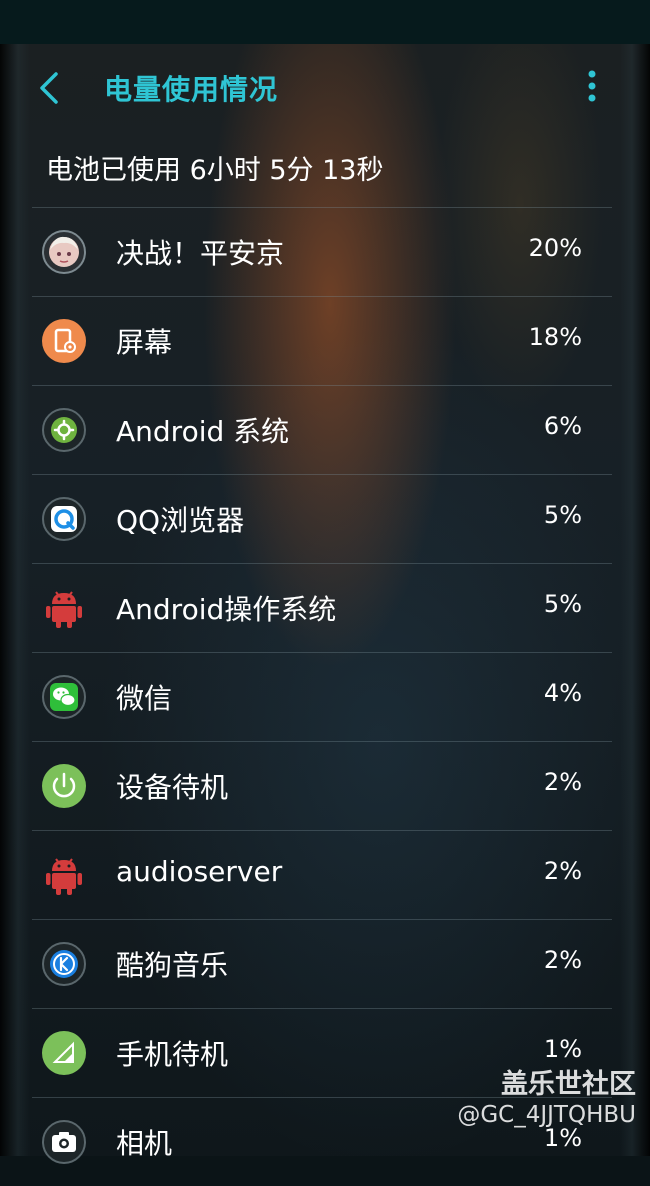  I want to click on usage-item-label: 设备待机, so click(172, 787).